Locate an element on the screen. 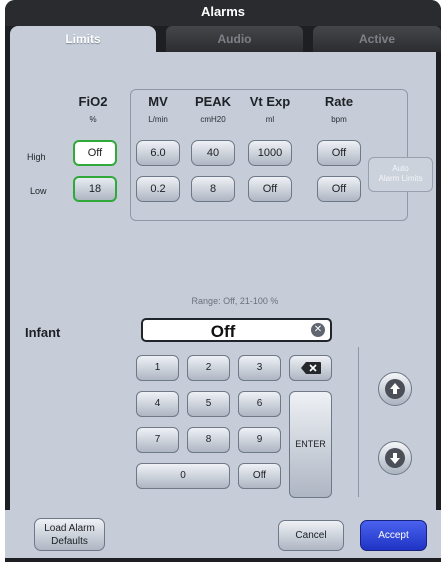  auto-label-line1: Auto is located at coordinates (400, 168).